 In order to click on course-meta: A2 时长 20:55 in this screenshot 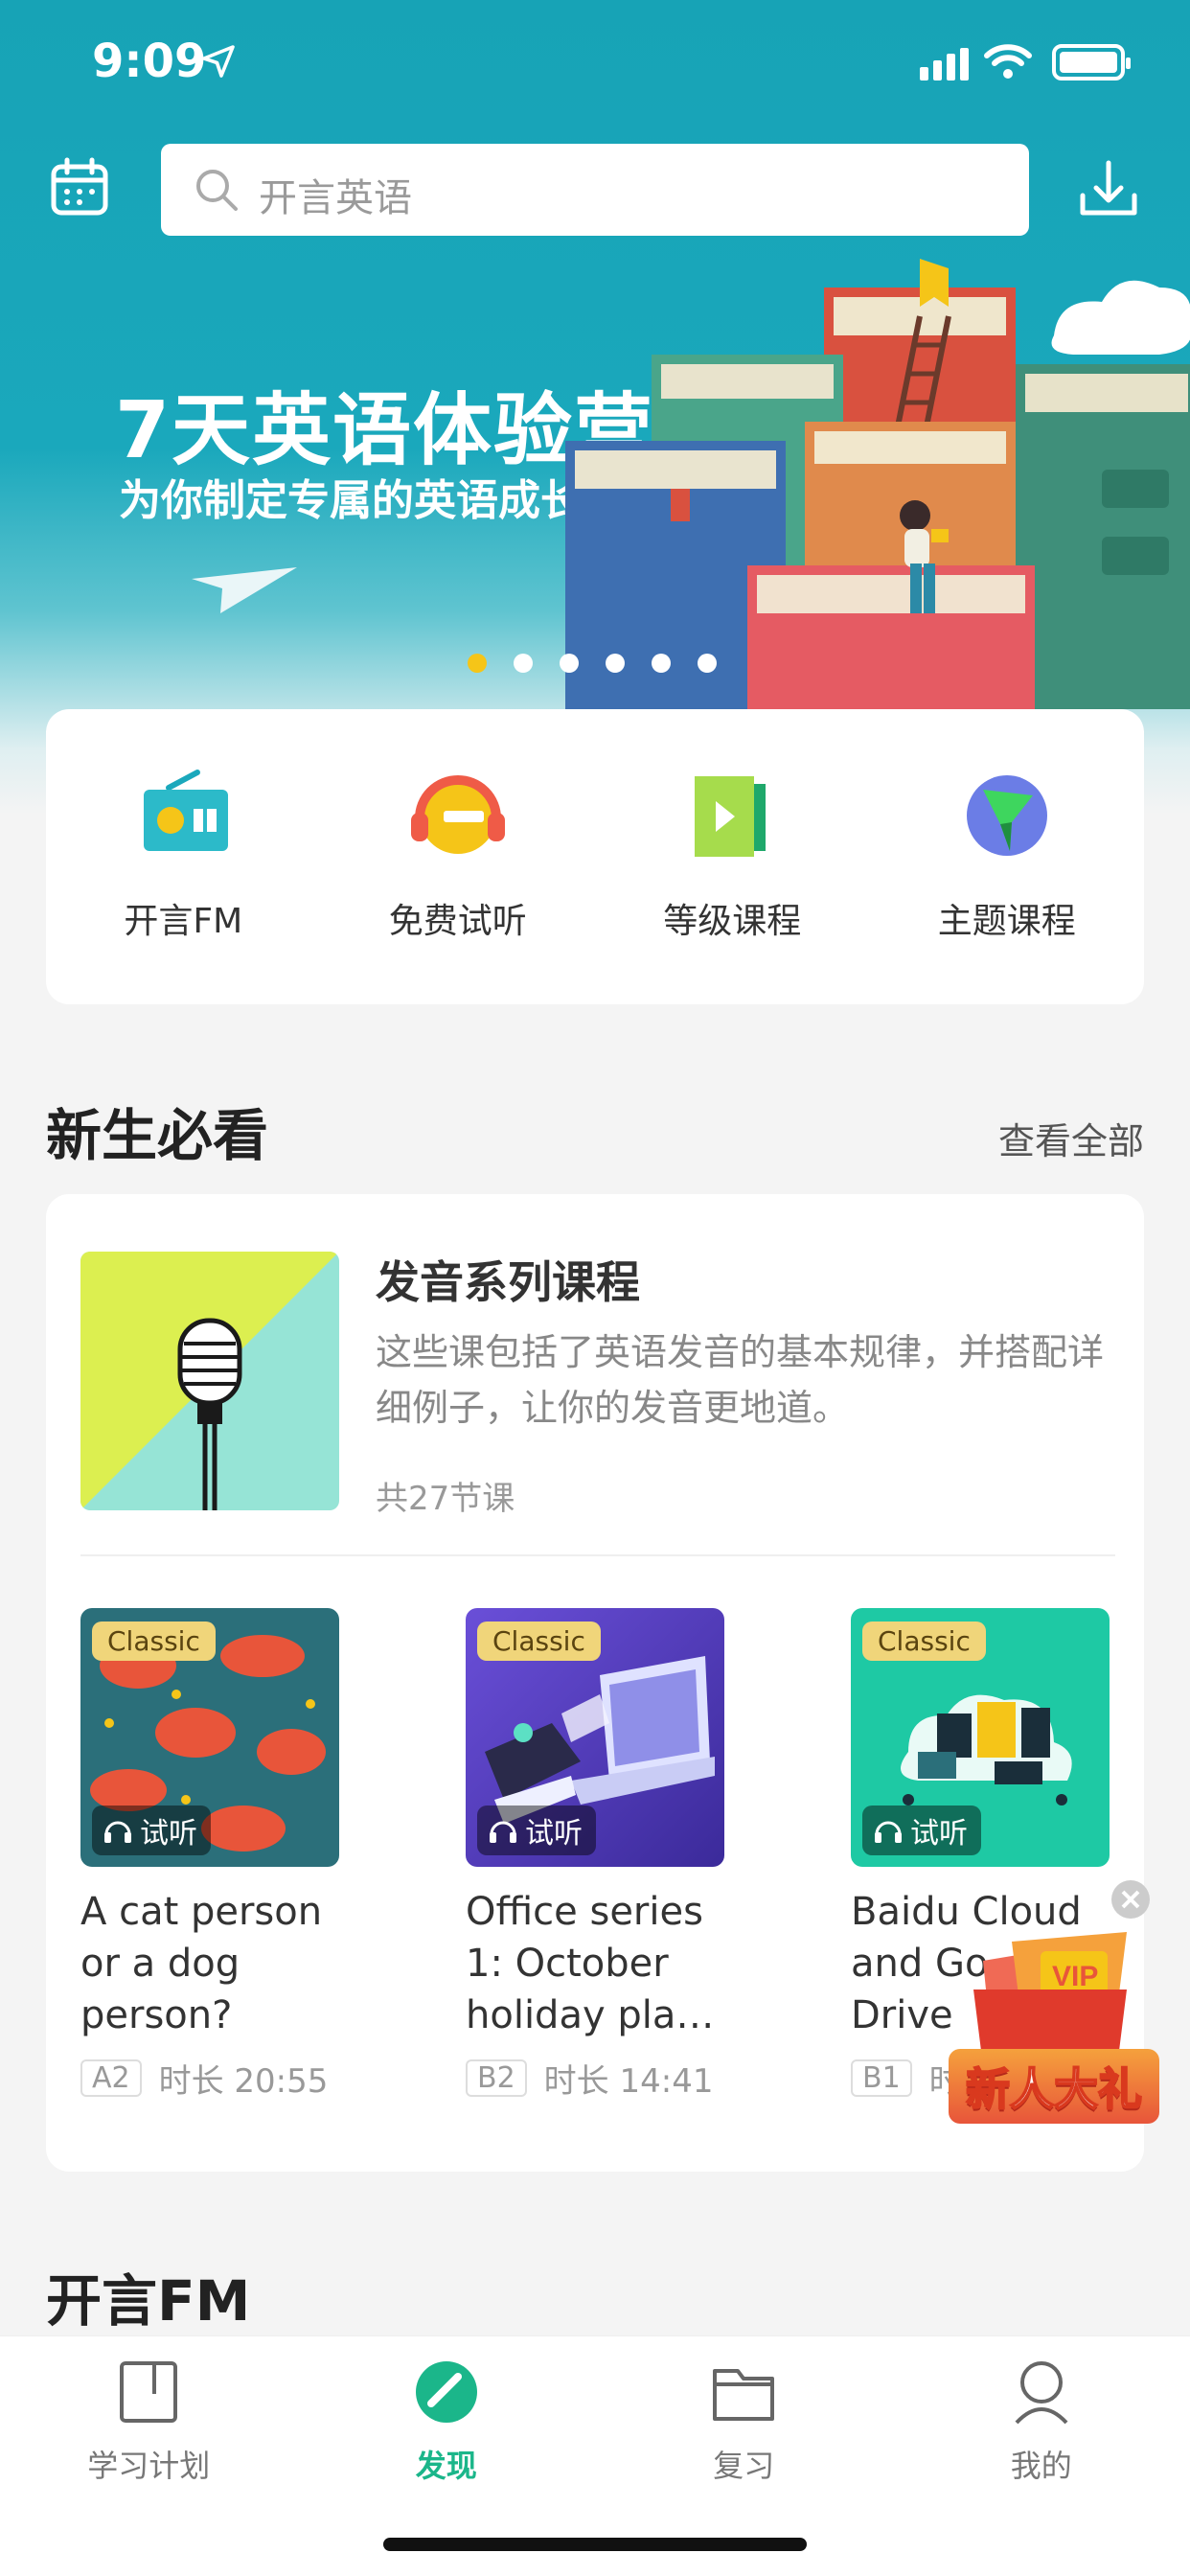, I will do `click(210, 2078)`.